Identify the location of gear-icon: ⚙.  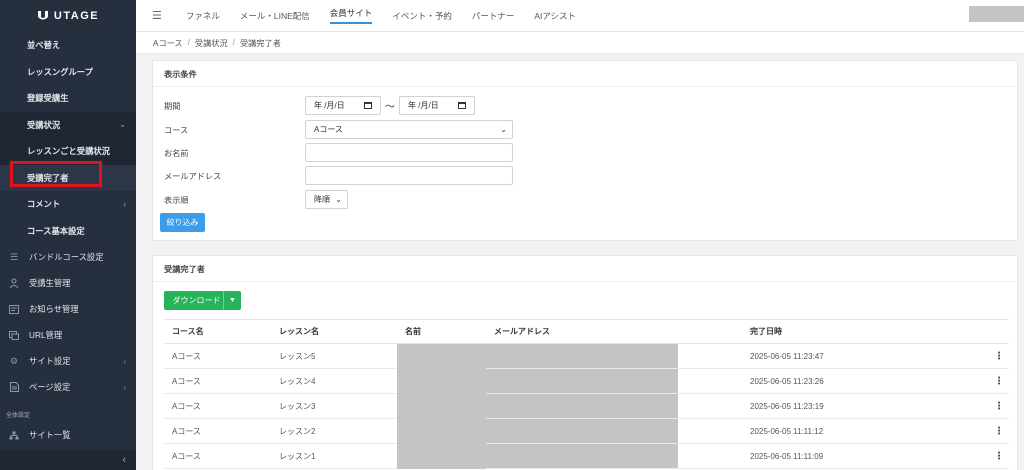
(14, 360).